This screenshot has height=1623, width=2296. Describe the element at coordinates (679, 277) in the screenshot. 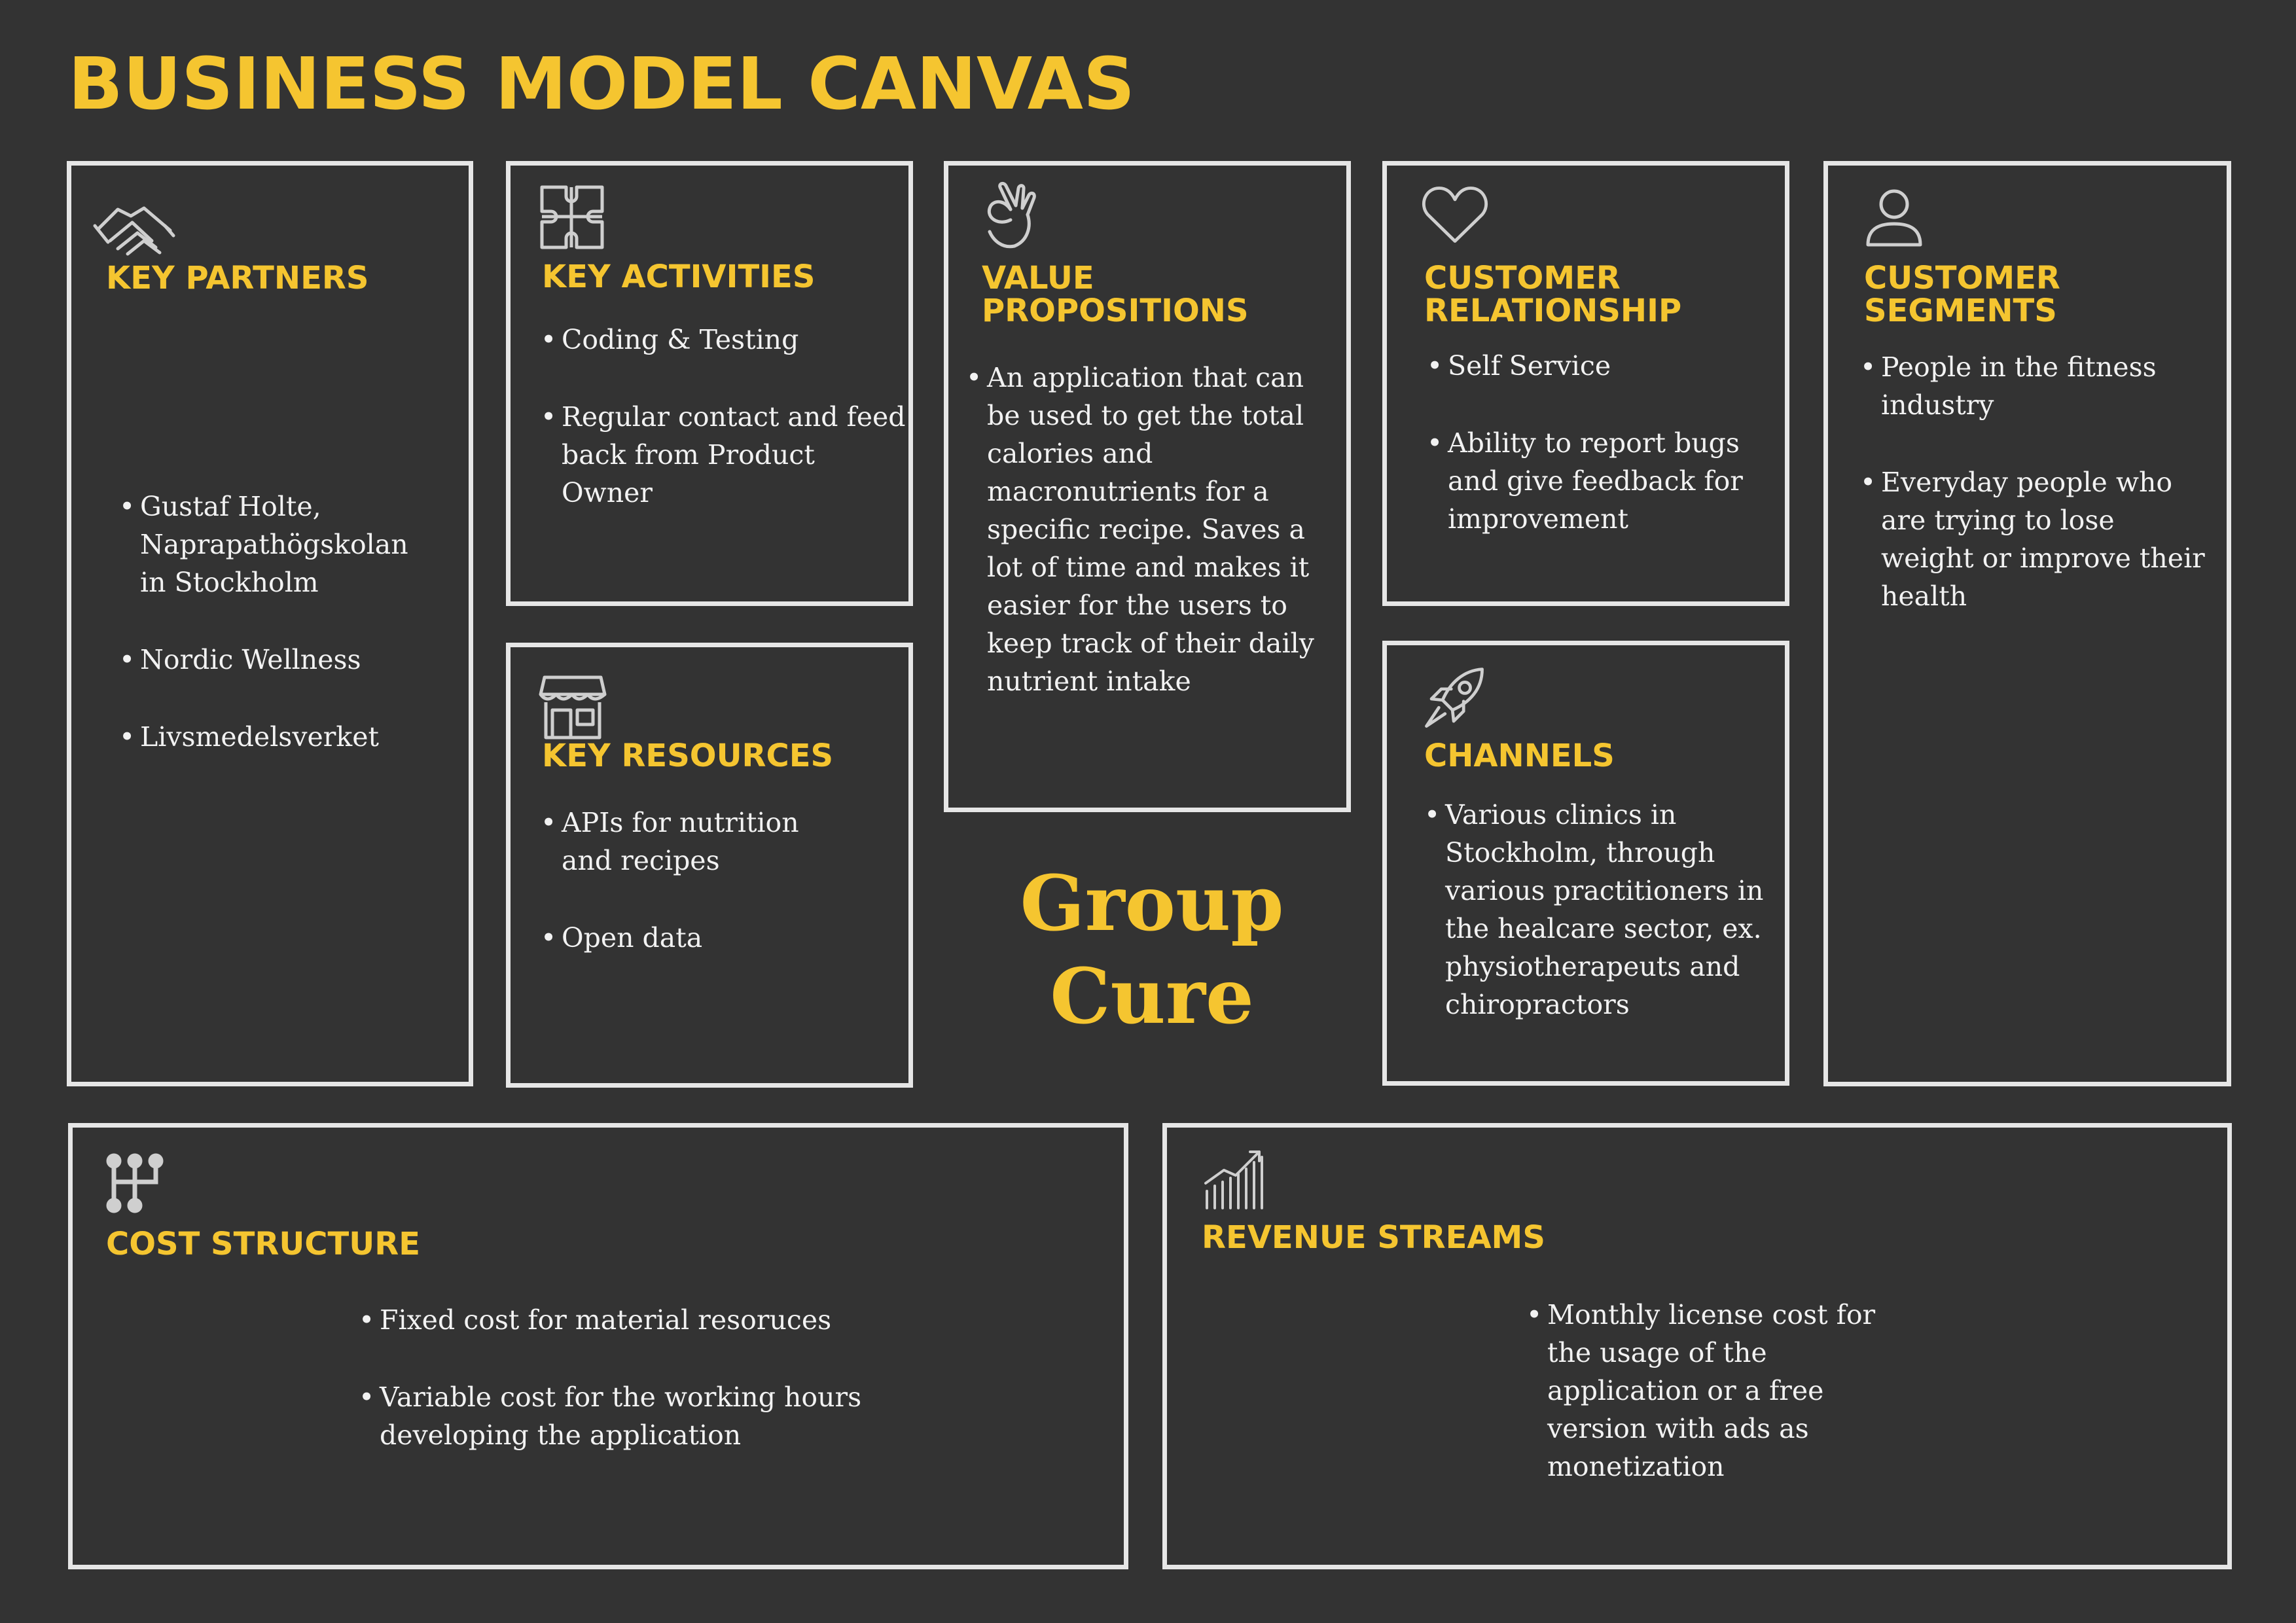

I see `key-activities-heading: KEY ACTIVITIES` at that location.